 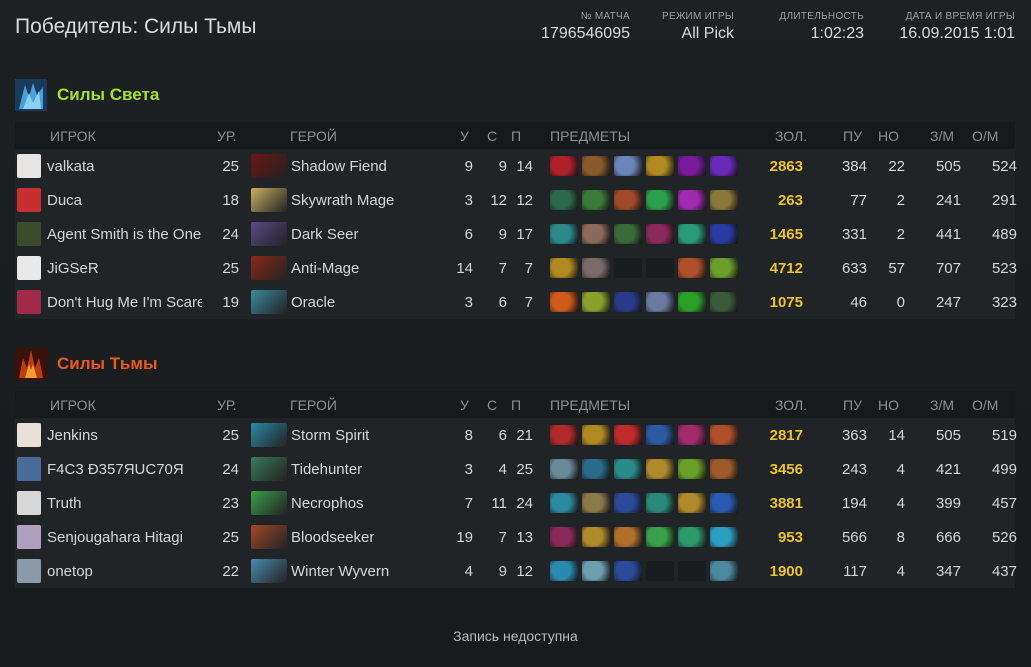 What do you see at coordinates (339, 166) in the screenshot?
I see `hero-name: Shadow Fiend` at bounding box center [339, 166].